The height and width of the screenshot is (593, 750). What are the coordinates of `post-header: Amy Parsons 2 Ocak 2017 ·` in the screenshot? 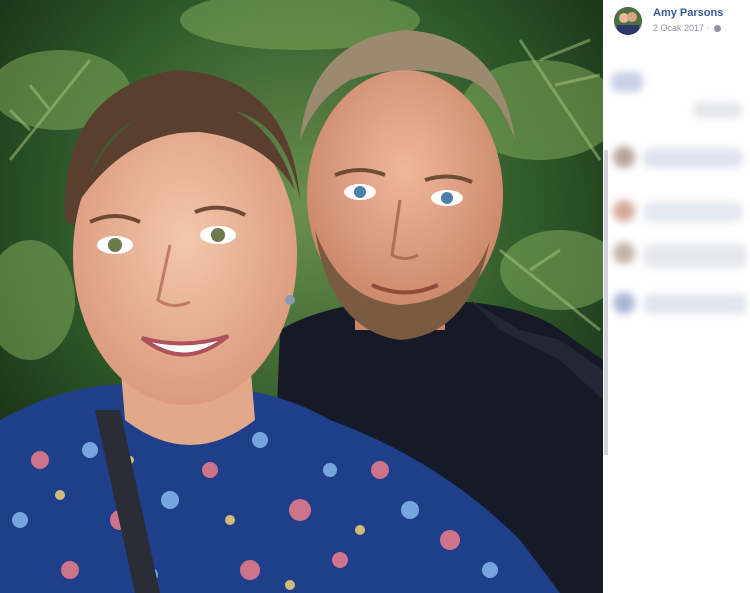 It's located at (680, 20).